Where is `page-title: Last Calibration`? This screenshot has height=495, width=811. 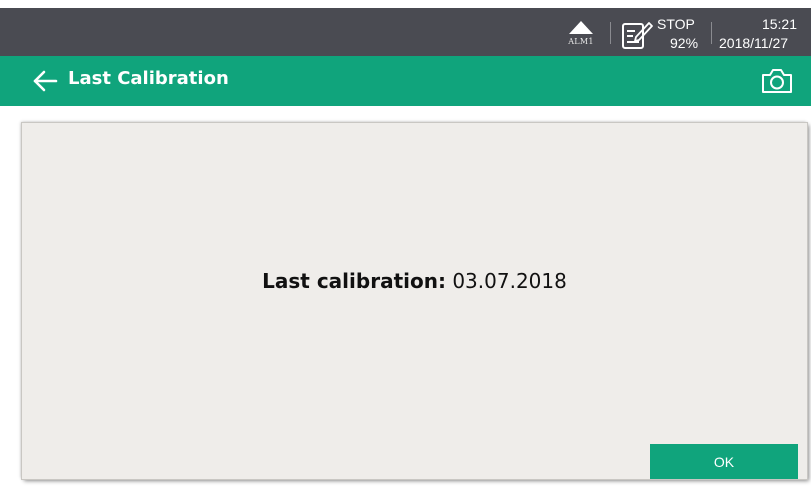
page-title: Last Calibration is located at coordinates (148, 78).